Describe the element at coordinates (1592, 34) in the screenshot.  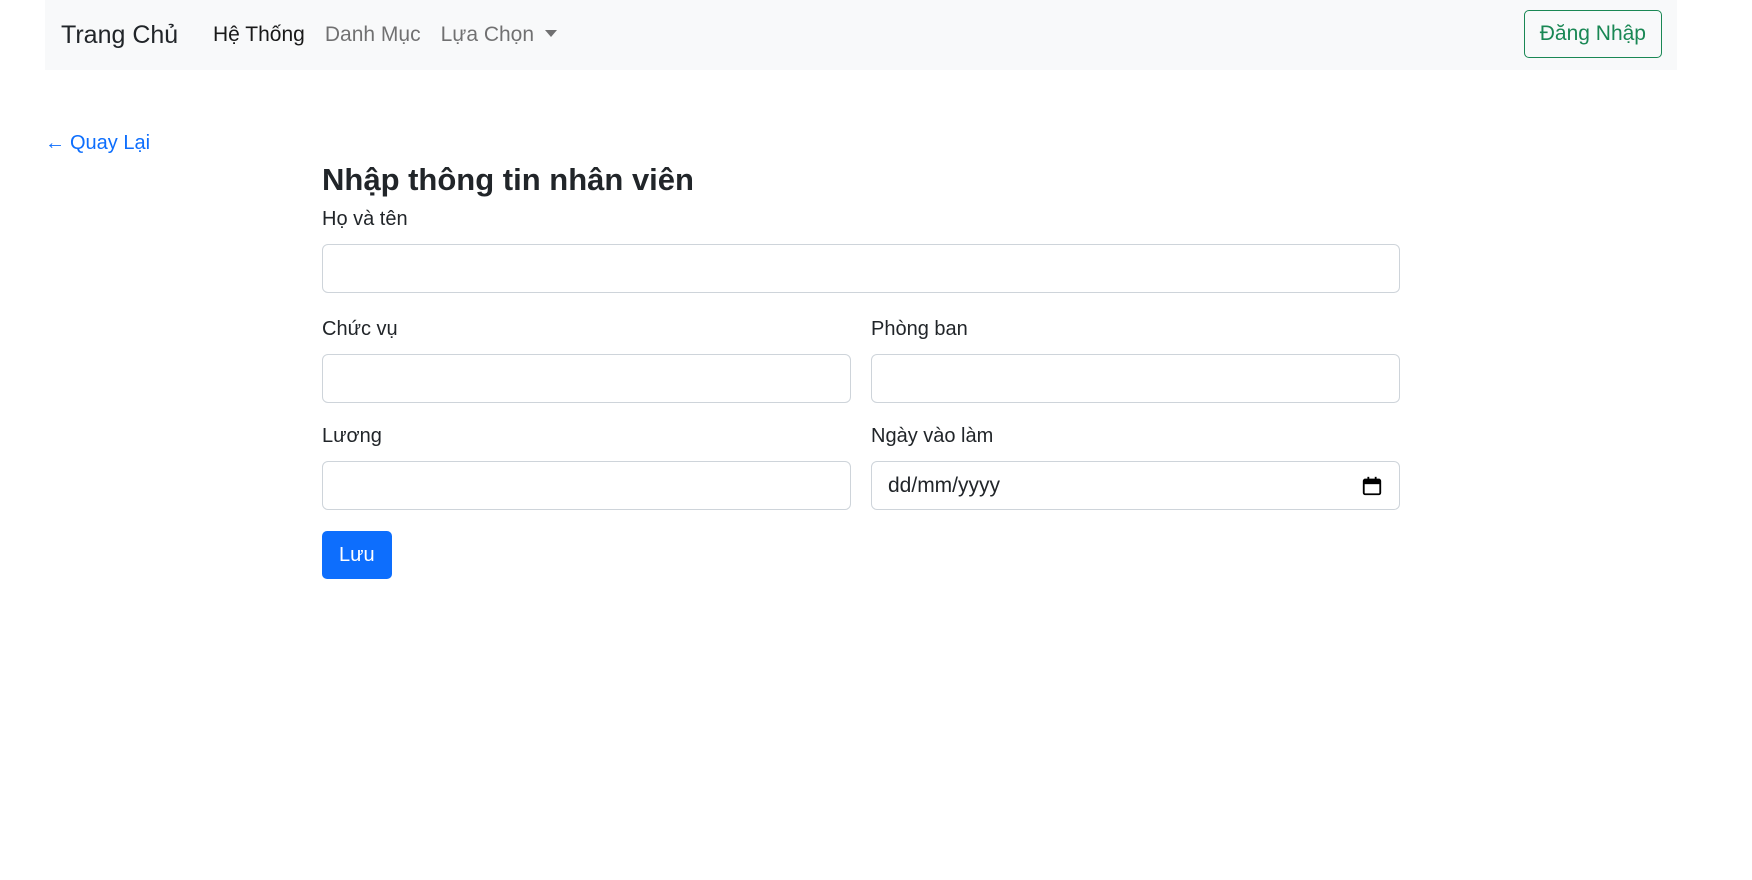
I see `login-button: Đăng Nhập` at that location.